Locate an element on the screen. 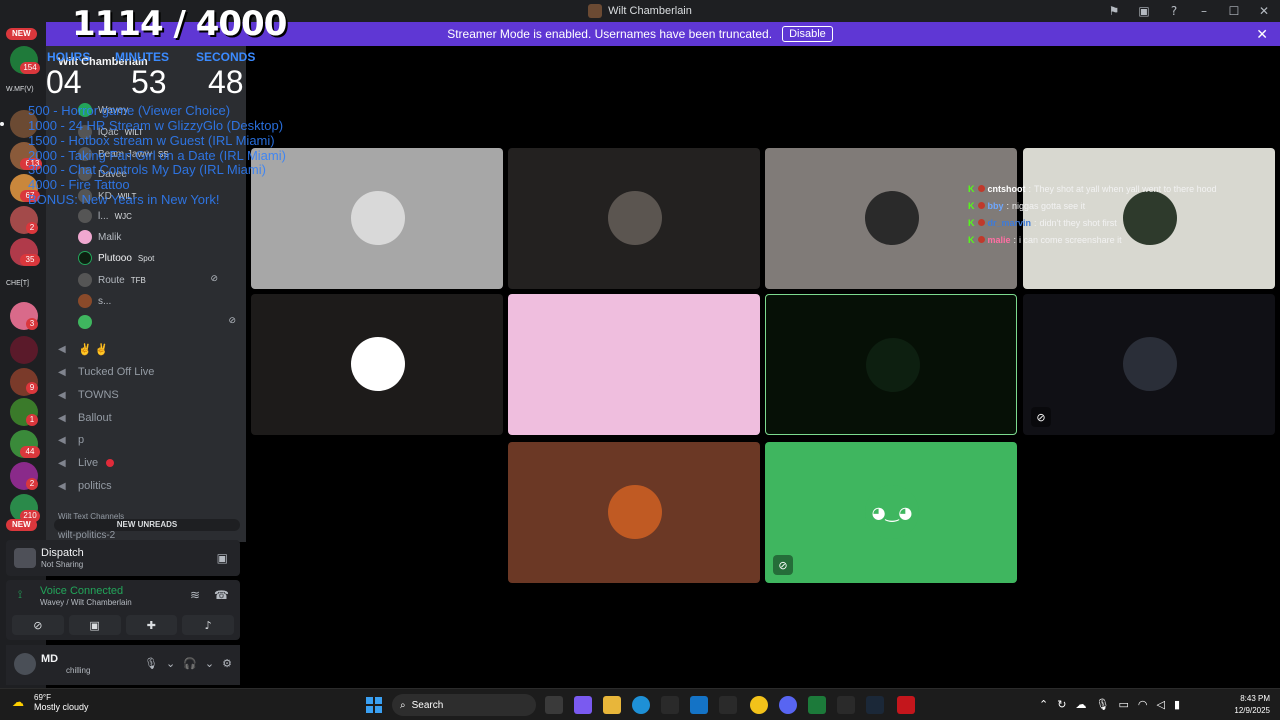  voice-member: Route TFB is located at coordinates (112, 280).